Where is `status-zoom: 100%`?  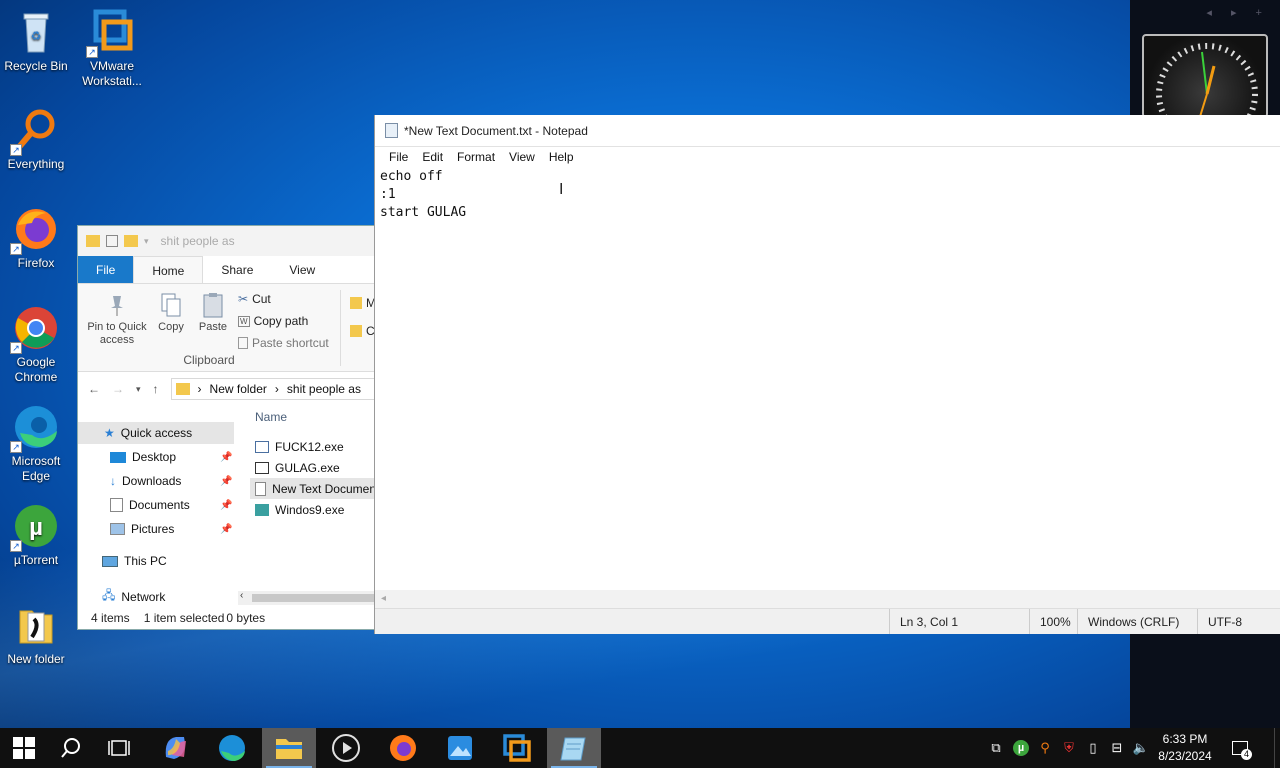 status-zoom: 100% is located at coordinates (1053, 621).